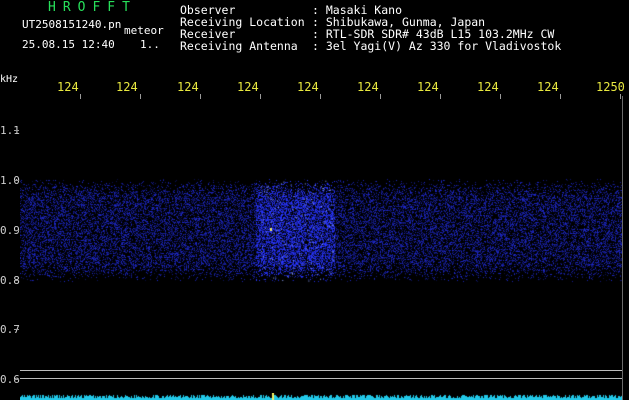  Describe the element at coordinates (92, 7) in the screenshot. I see `brand-title: HROFFT` at that location.